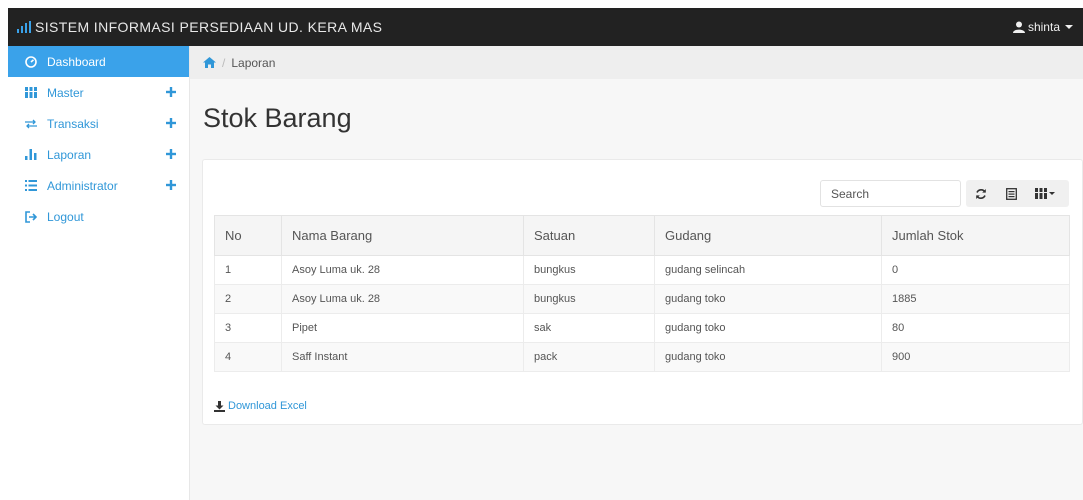 Image resolution: width=1083 pixels, height=500 pixels. I want to click on sidebar-item-label: Master, so click(65, 92).